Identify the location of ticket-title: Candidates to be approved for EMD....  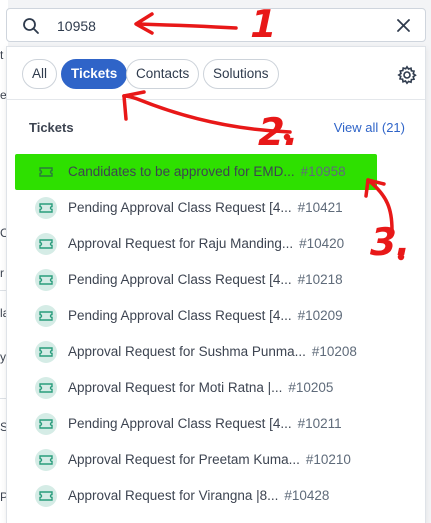
(181, 171).